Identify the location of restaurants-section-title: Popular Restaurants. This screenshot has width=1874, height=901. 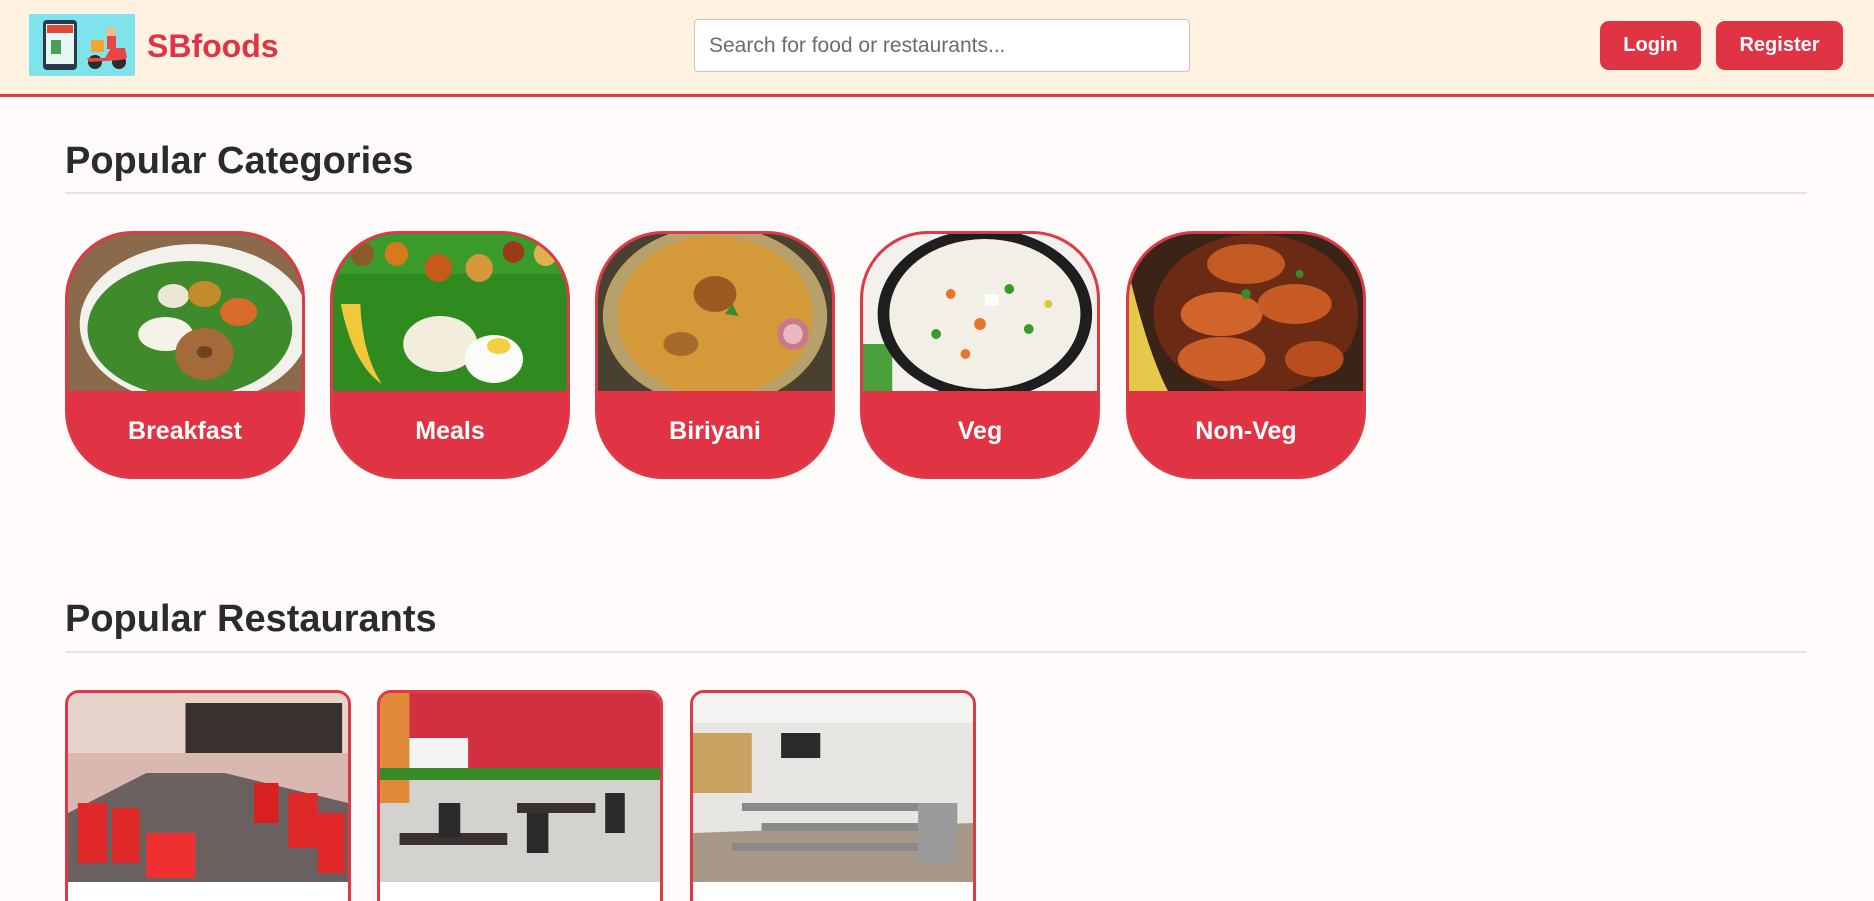
(251, 619).